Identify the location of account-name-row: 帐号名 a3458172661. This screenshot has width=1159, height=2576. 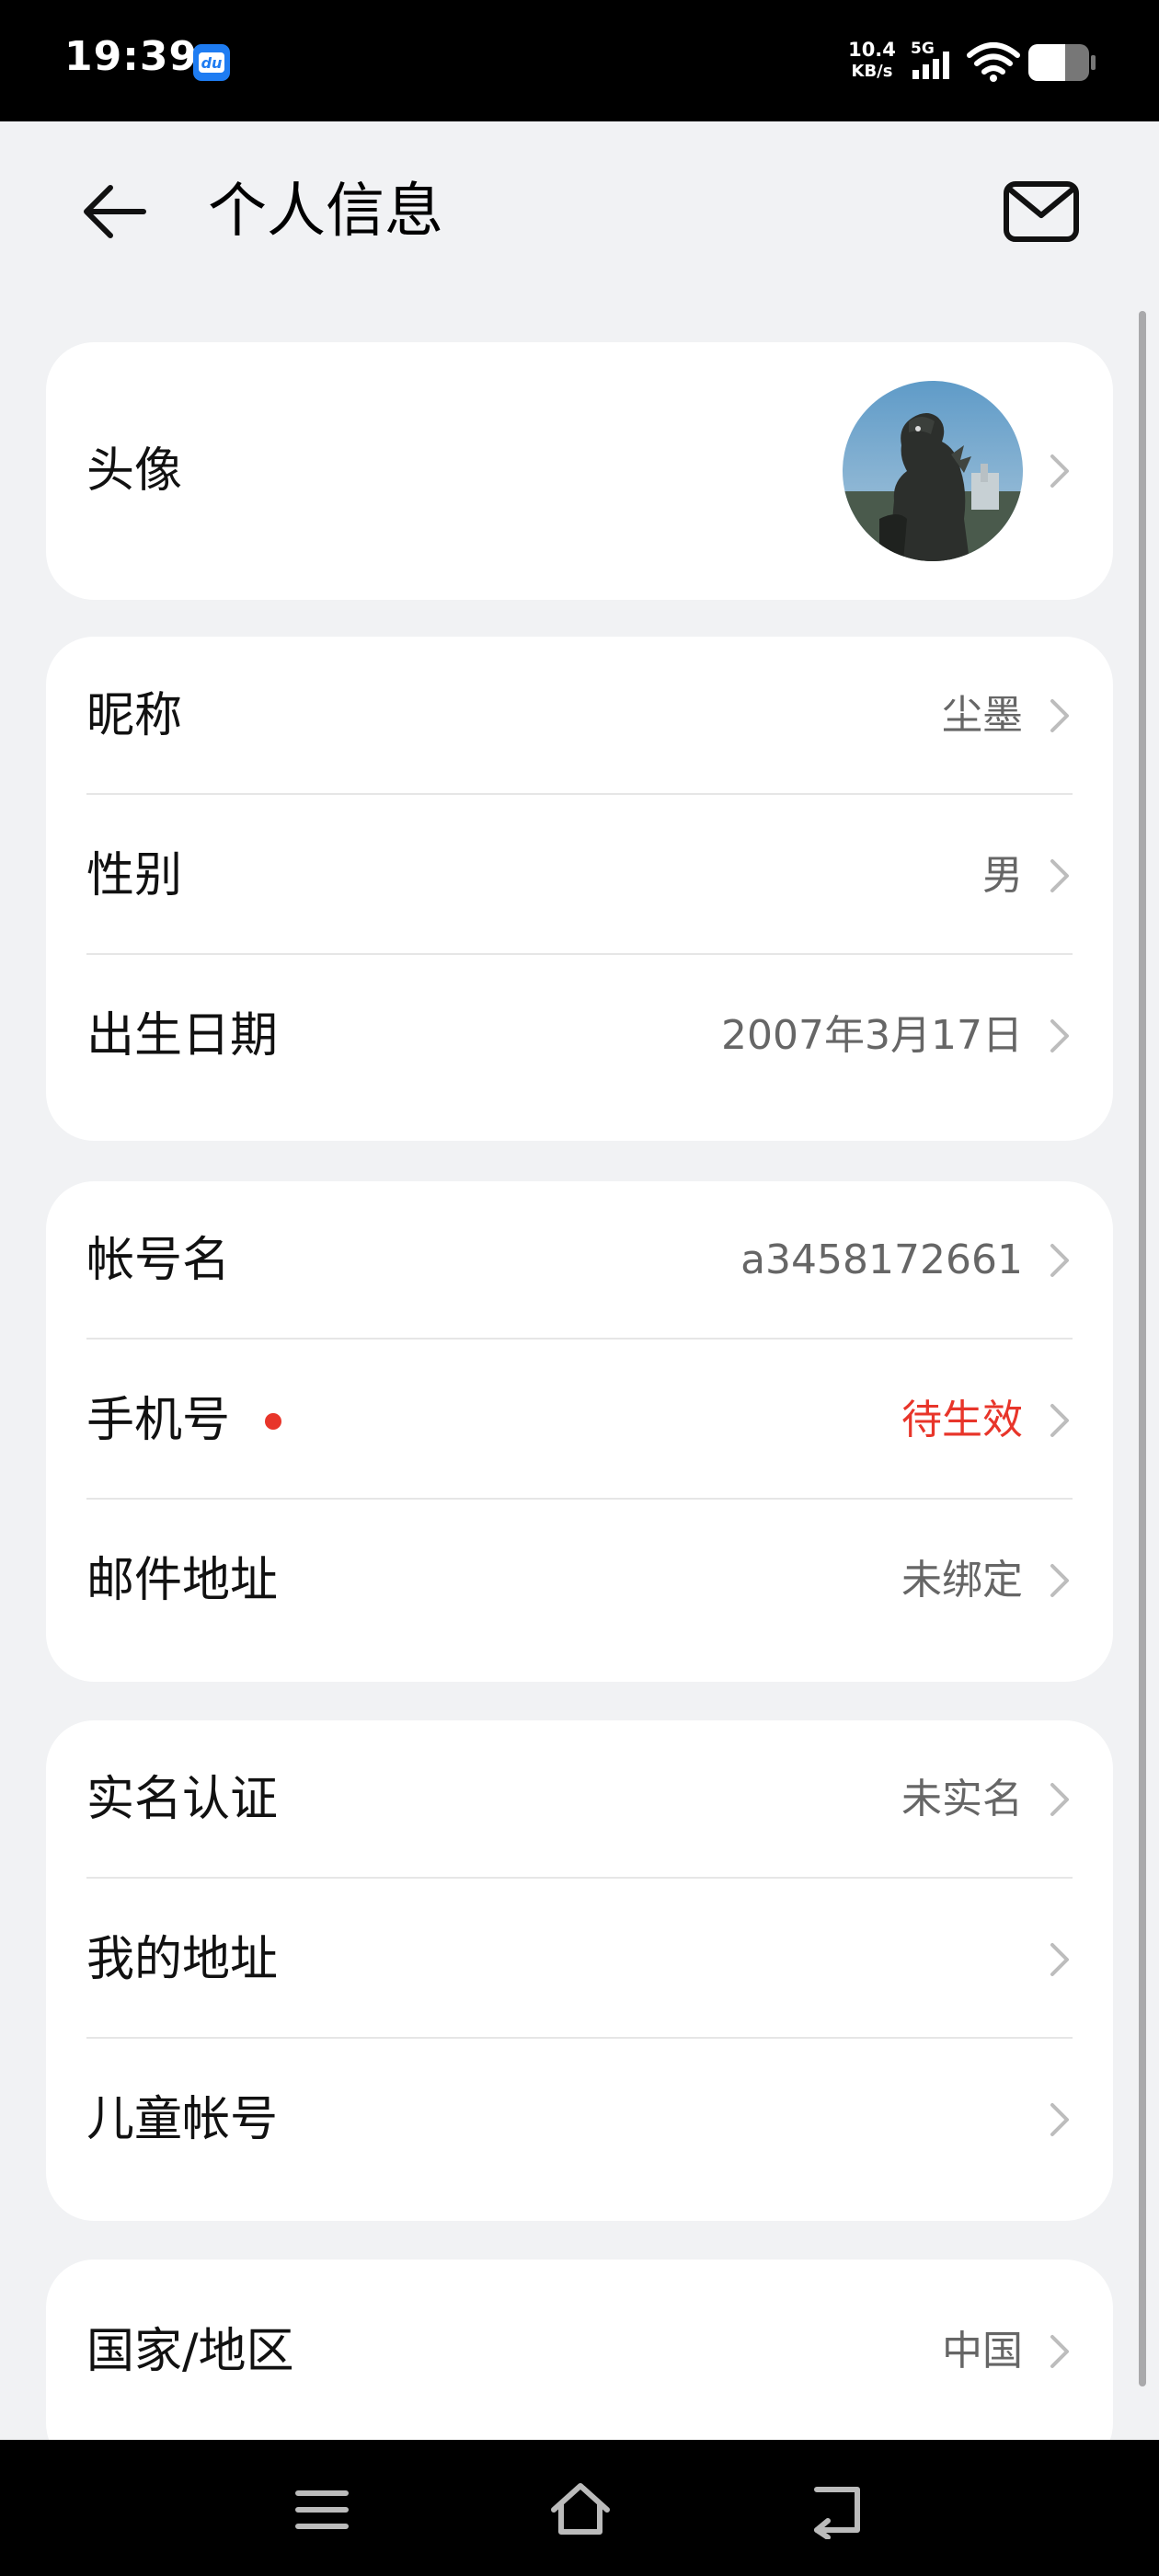
(579, 1260).